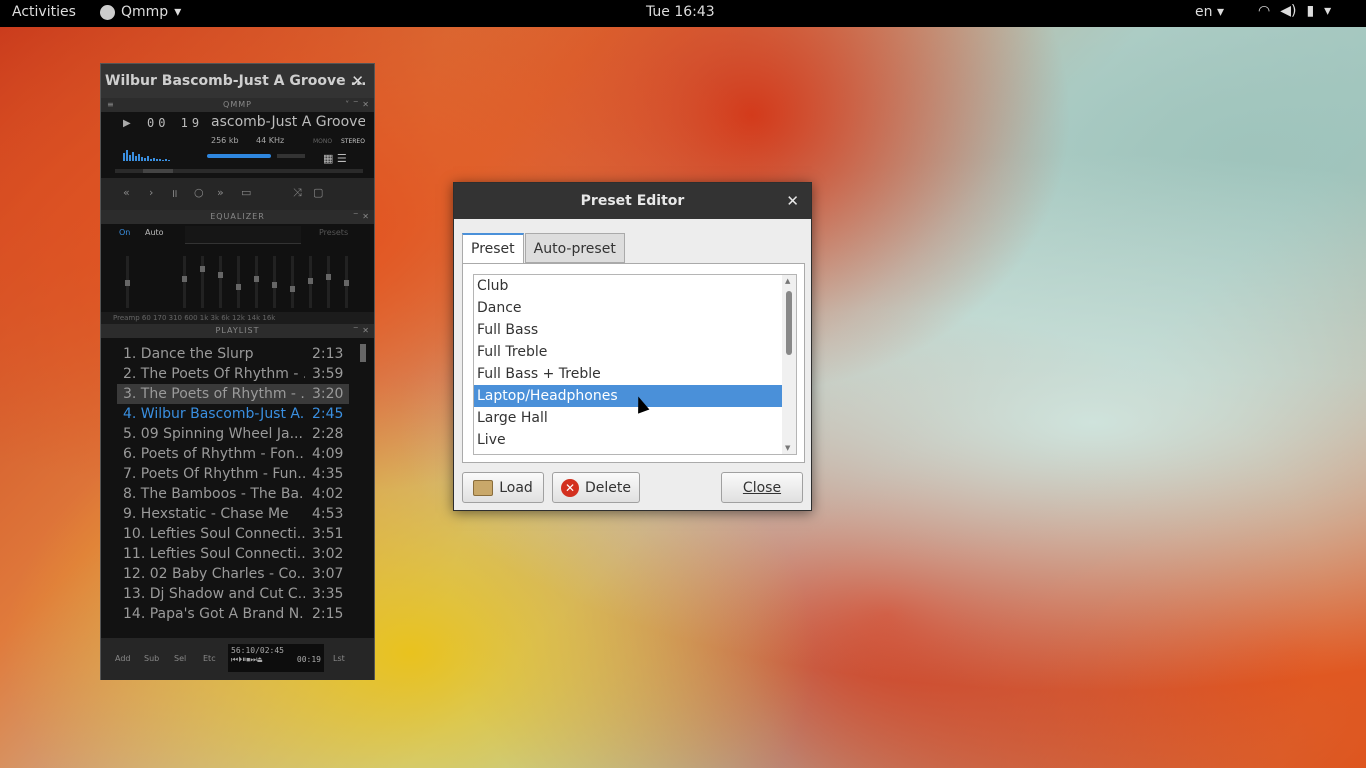 The width and height of the screenshot is (1366, 768). Describe the element at coordinates (1288, 11) in the screenshot. I see `volume-icon: ◀)` at that location.